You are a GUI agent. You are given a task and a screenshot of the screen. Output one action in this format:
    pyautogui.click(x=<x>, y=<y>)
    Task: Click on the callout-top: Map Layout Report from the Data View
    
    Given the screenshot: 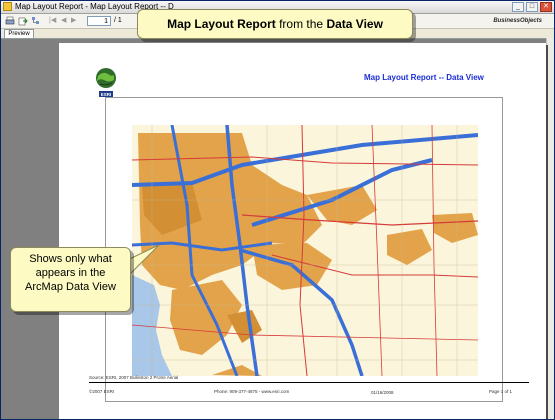 What is the action you would take?
    pyautogui.click(x=275, y=24)
    